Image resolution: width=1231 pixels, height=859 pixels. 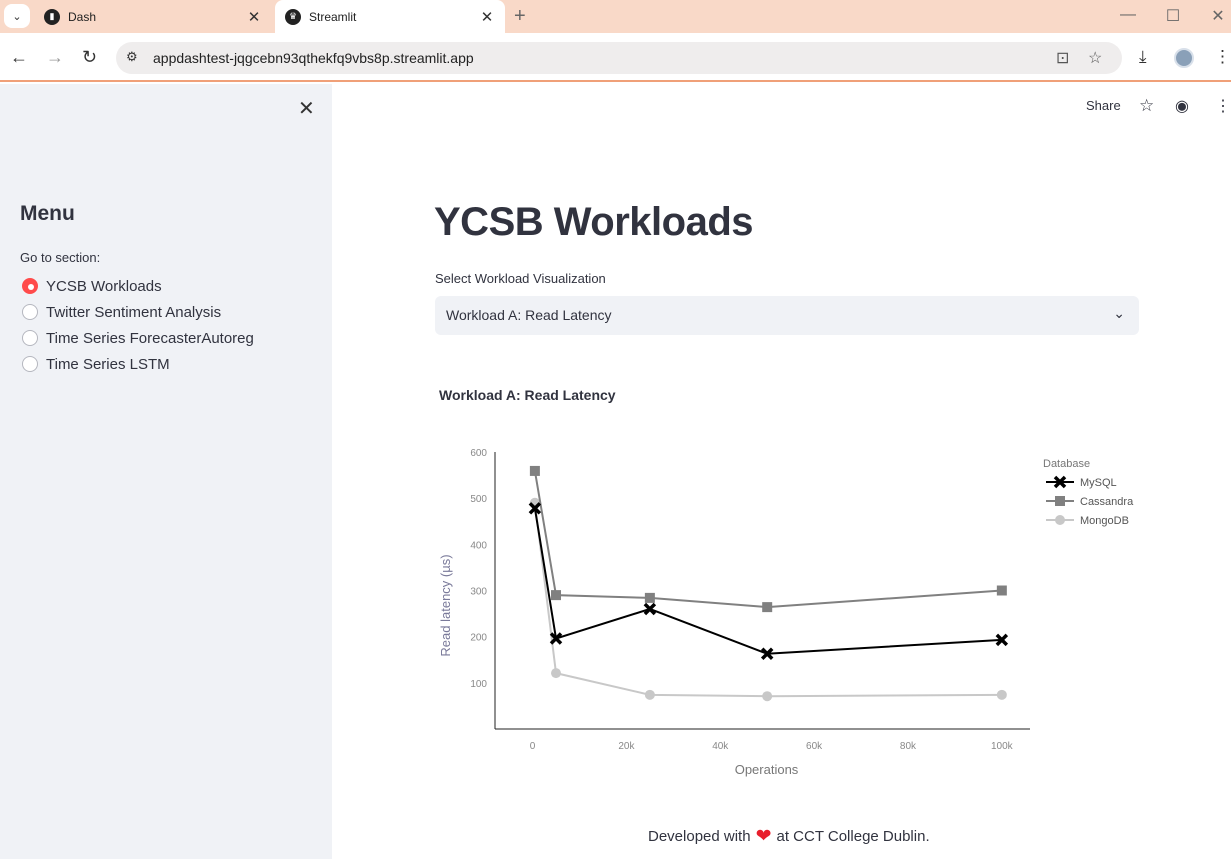 I want to click on share-button: Share, so click(x=1103, y=105).